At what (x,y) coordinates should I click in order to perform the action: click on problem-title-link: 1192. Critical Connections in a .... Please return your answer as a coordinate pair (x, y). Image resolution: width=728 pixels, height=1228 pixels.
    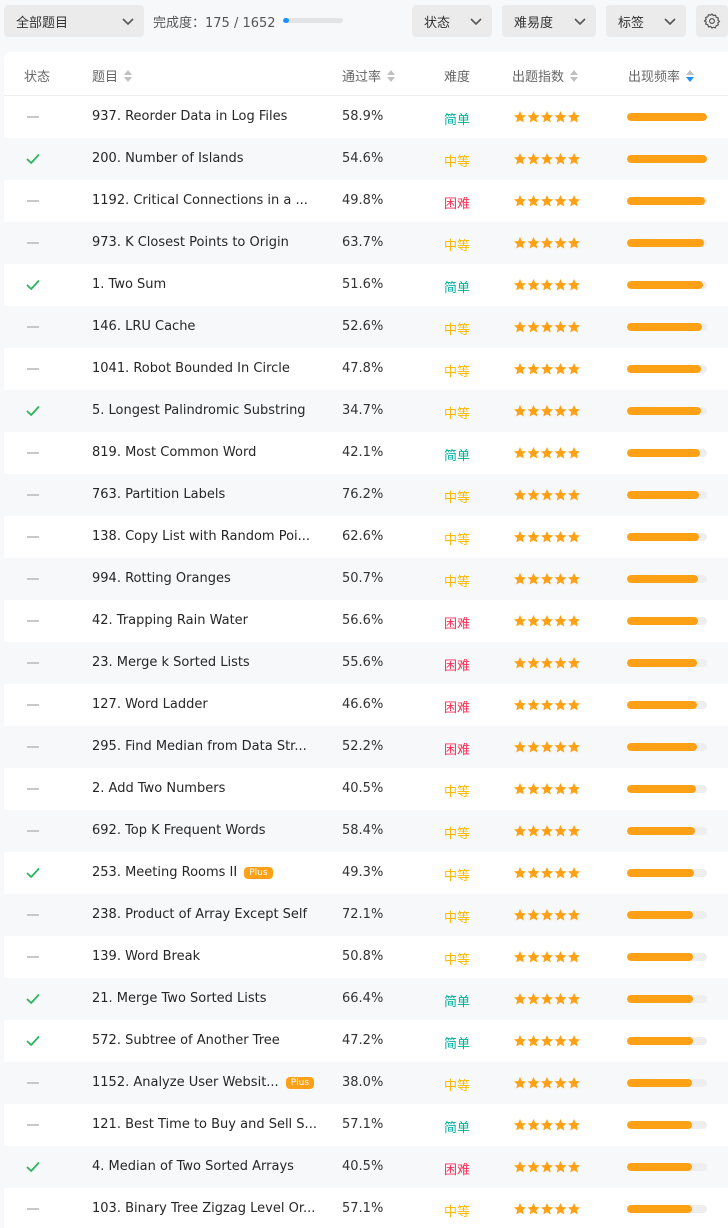
    Looking at the image, I should click on (200, 200).